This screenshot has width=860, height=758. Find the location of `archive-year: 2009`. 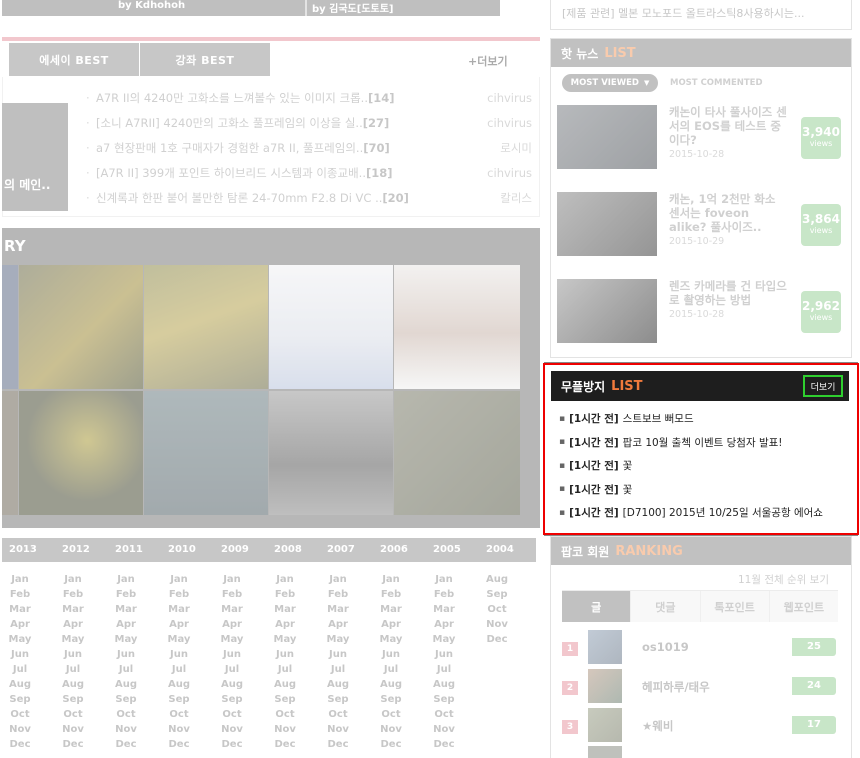

archive-year: 2009 is located at coordinates (235, 549).